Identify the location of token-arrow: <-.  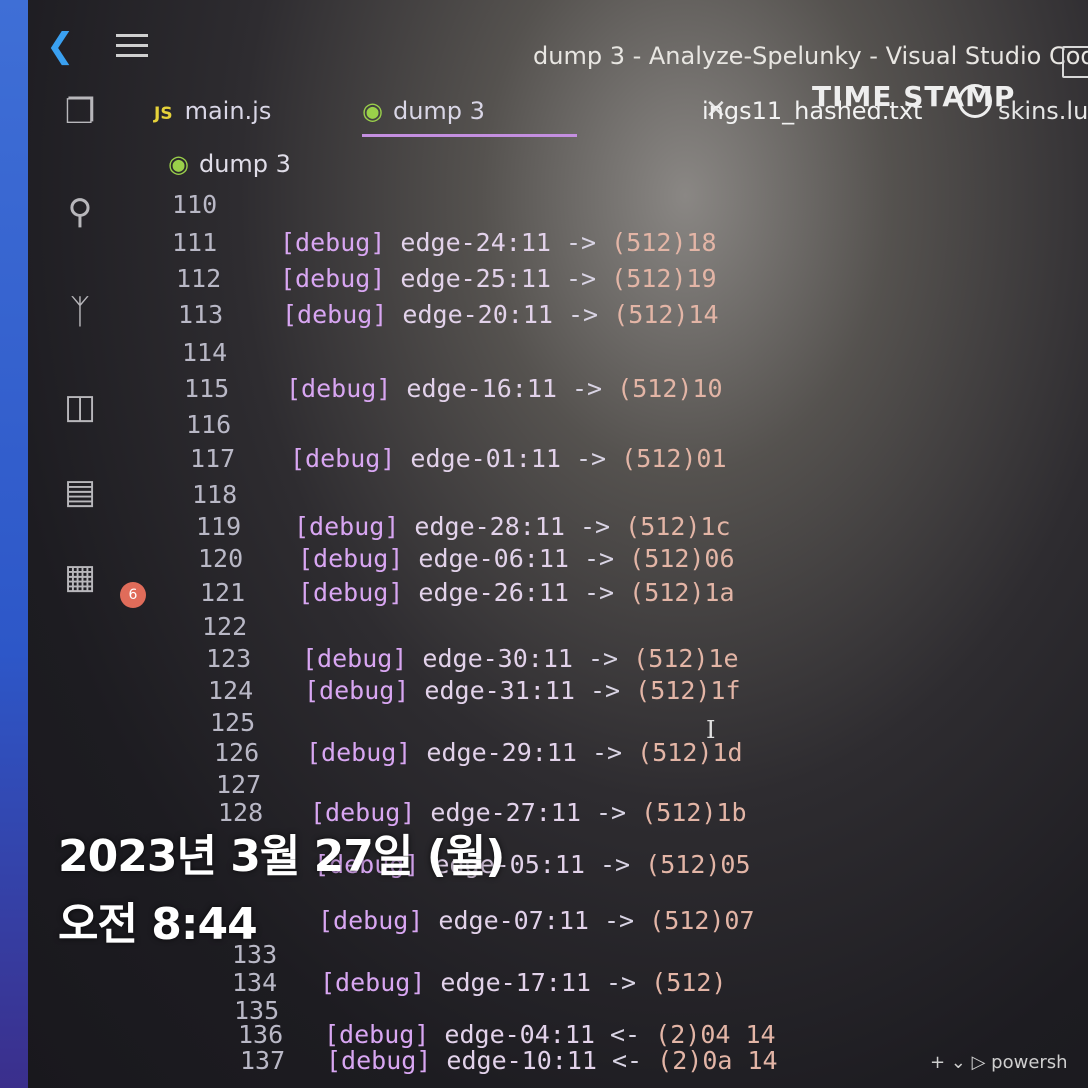
(627, 1060).